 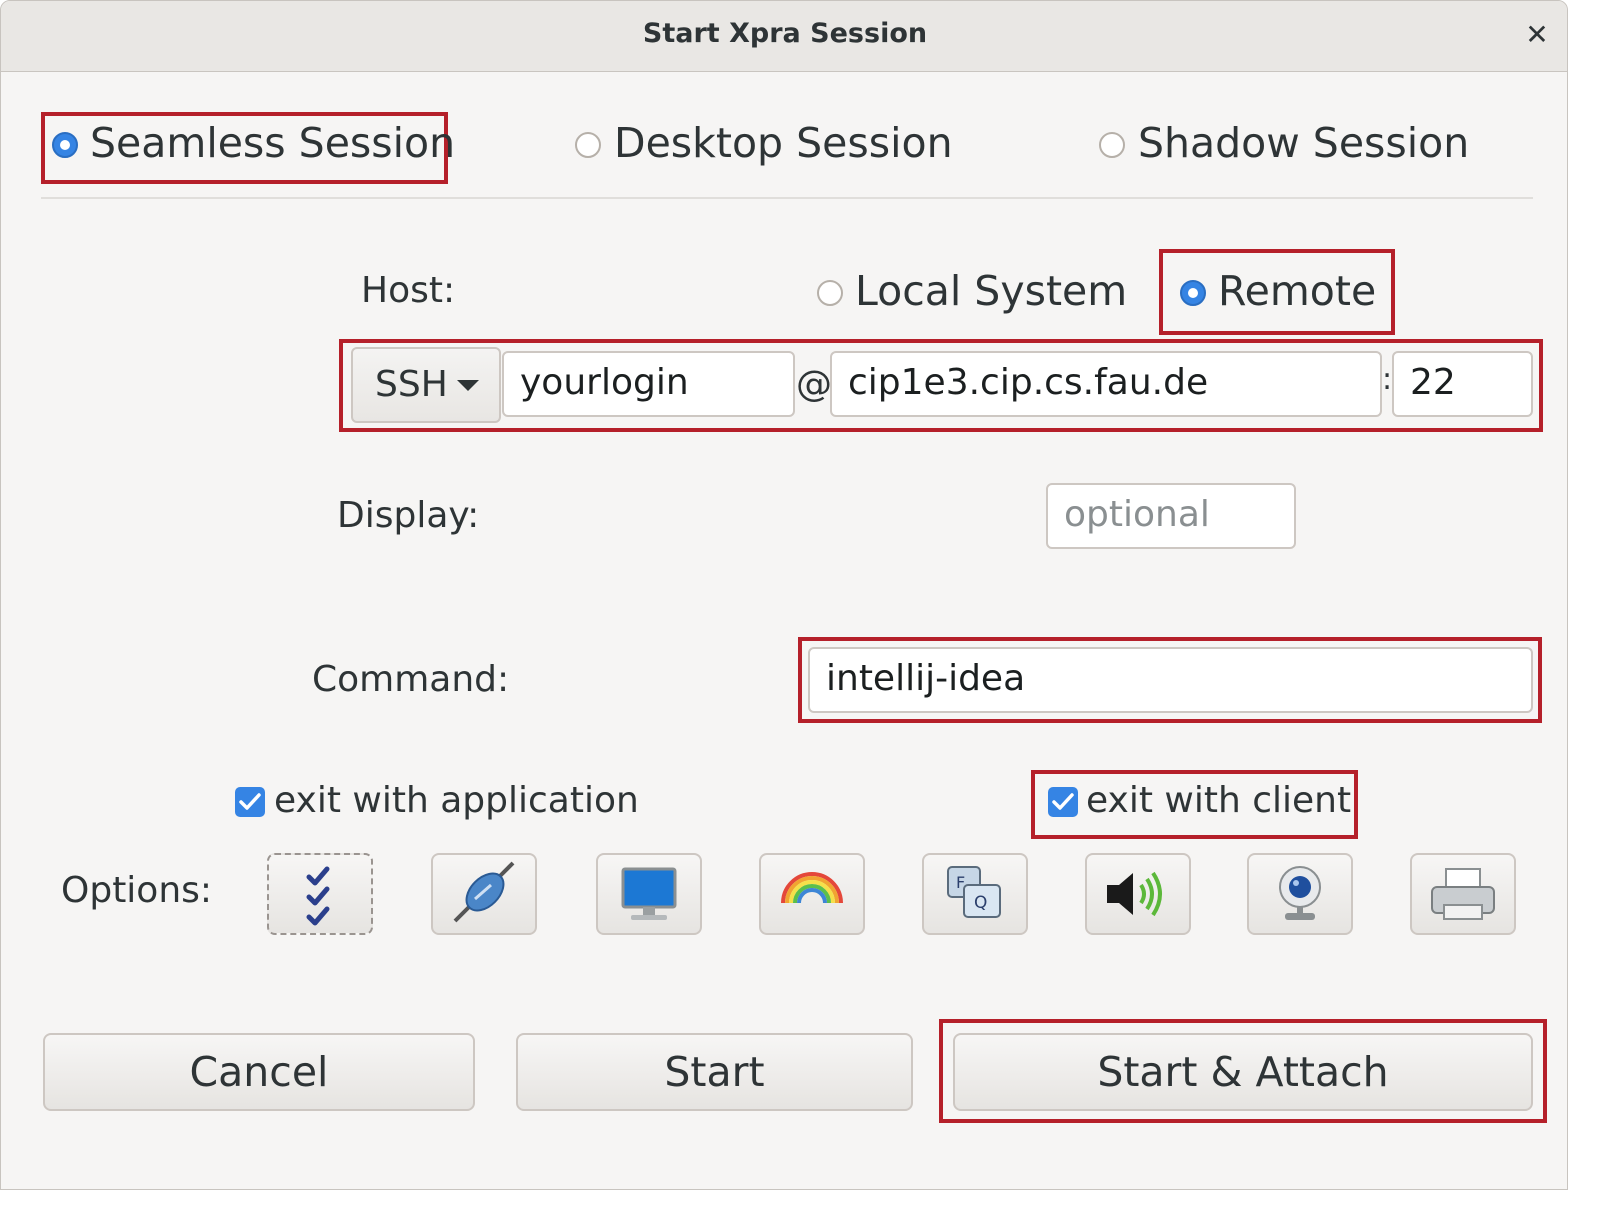 I want to click on desktop-session-radio, so click(x=588, y=145).